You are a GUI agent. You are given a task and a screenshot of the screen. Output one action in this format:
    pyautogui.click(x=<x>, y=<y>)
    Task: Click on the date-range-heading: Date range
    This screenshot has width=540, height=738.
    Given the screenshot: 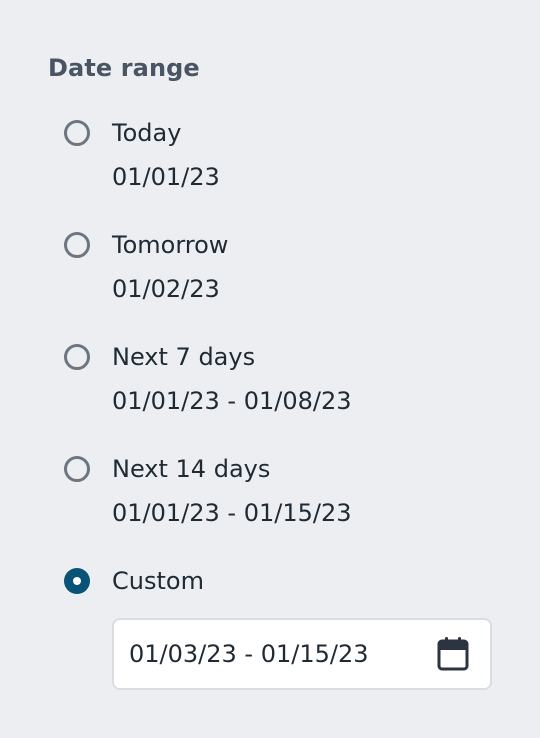 What is the action you would take?
    pyautogui.click(x=124, y=68)
    